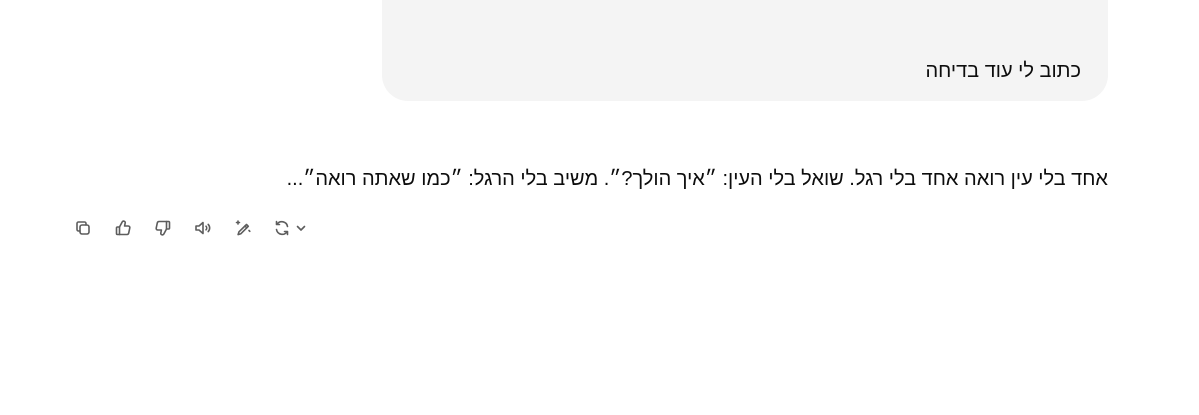  I want to click on thumbs-up-button, so click(123, 228).